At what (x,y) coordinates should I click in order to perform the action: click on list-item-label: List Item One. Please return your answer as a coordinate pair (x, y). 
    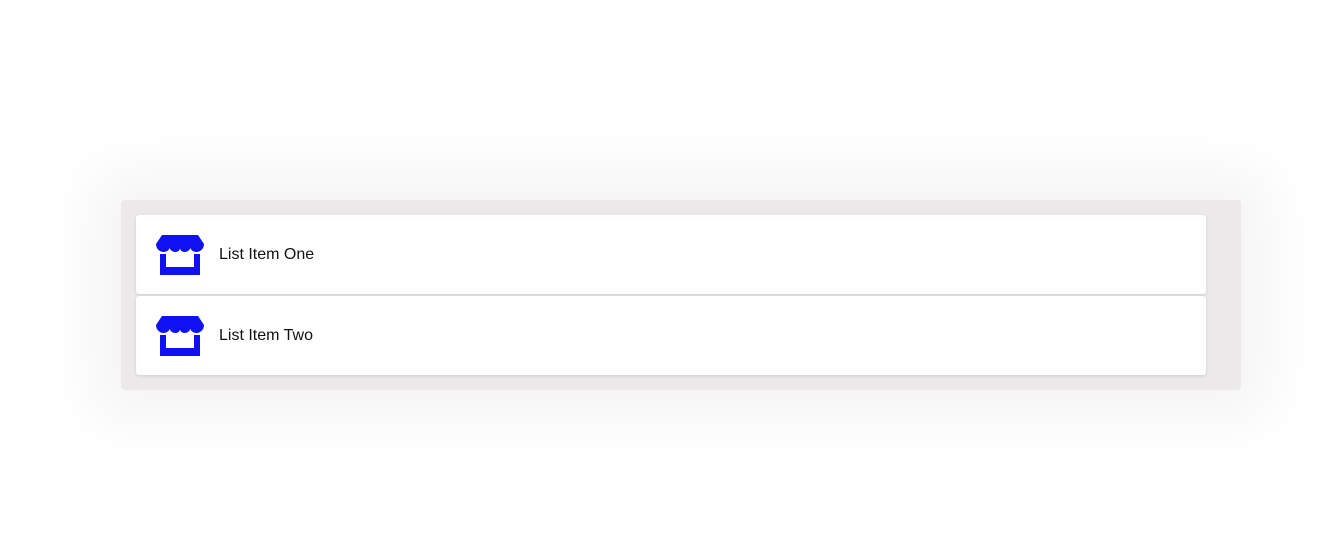
    Looking at the image, I should click on (267, 254).